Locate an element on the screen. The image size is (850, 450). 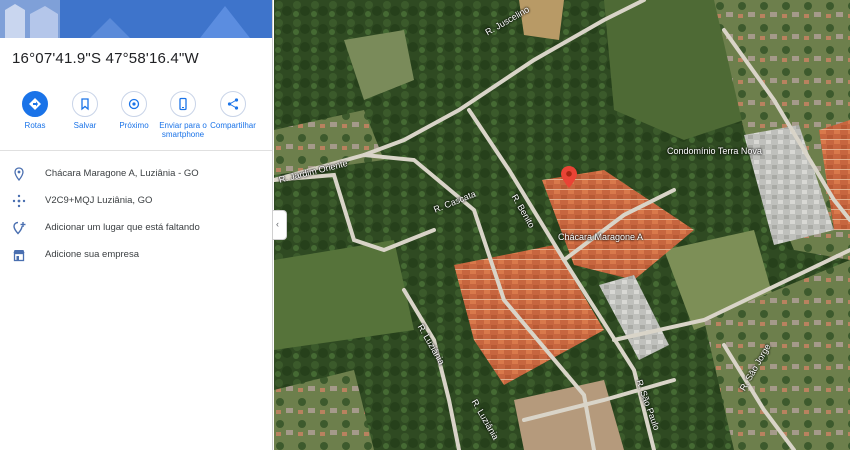
save-label: Salvar is located at coordinates (85, 125).